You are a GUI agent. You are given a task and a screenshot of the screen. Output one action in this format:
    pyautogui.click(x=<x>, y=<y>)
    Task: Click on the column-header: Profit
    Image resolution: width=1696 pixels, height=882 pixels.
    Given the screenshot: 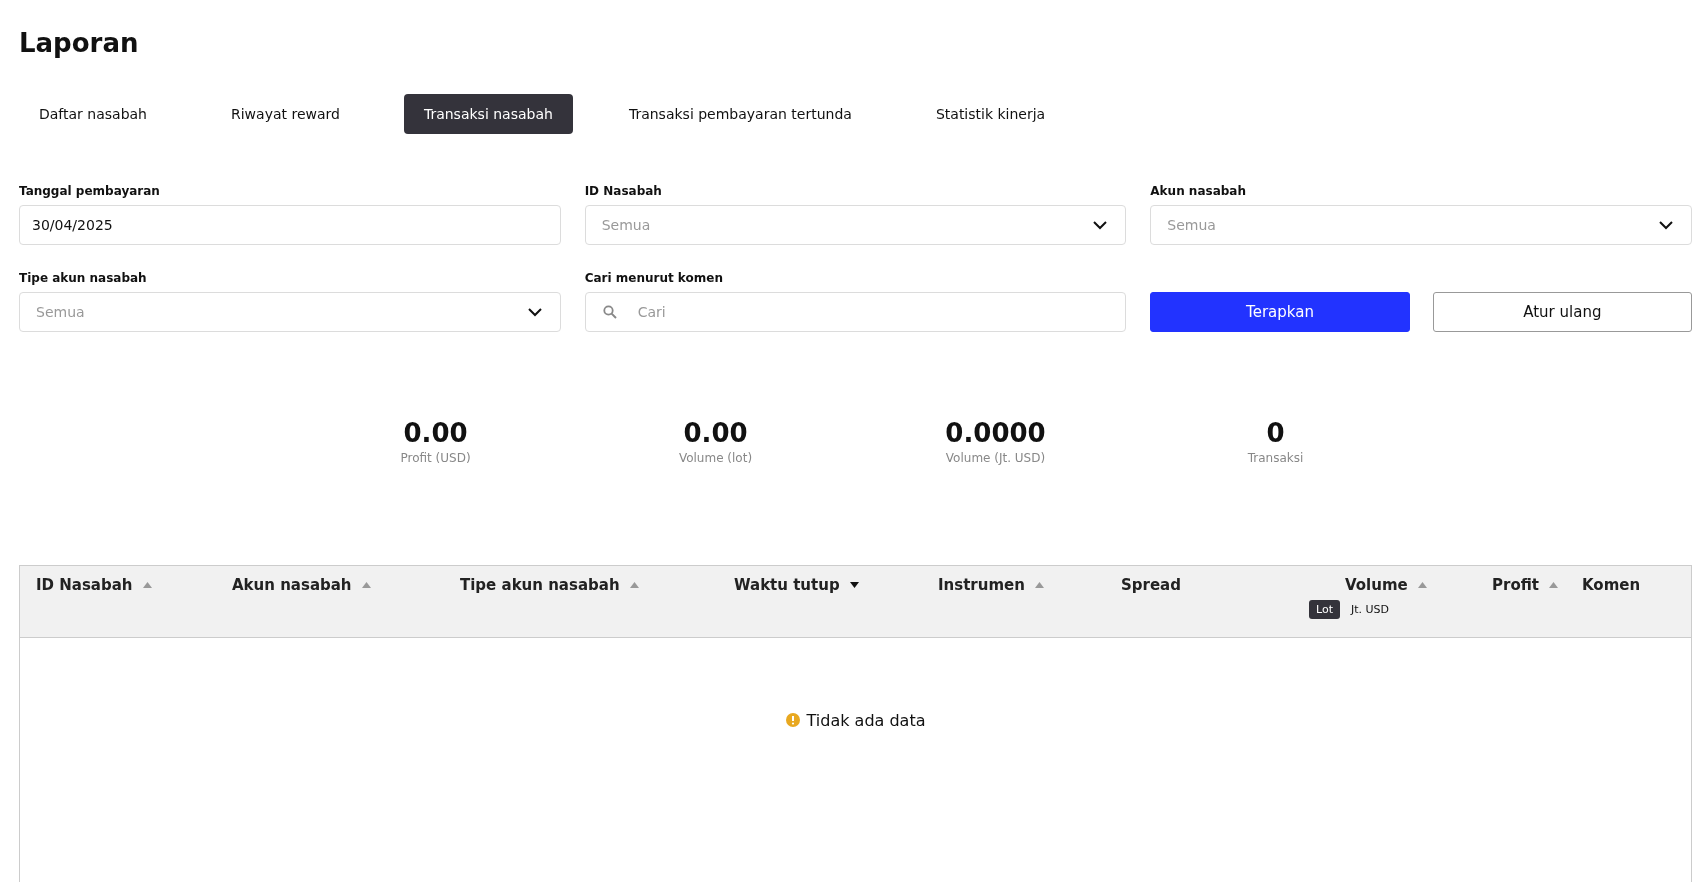 What is the action you would take?
    pyautogui.click(x=1515, y=585)
    